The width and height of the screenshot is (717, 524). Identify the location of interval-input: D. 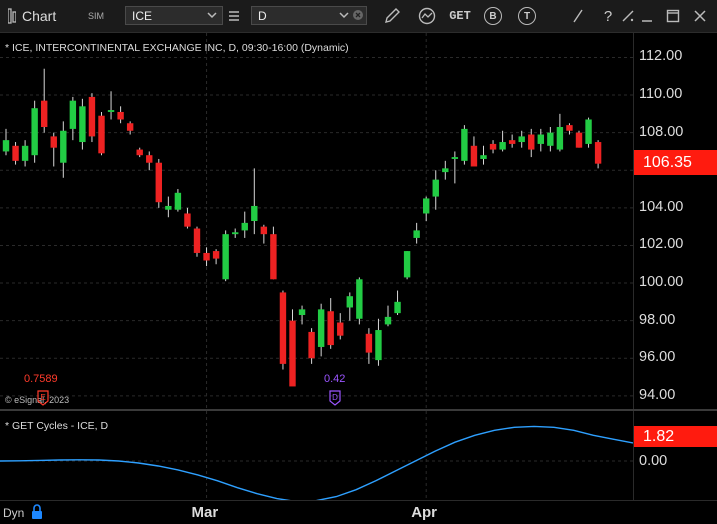
(309, 15).